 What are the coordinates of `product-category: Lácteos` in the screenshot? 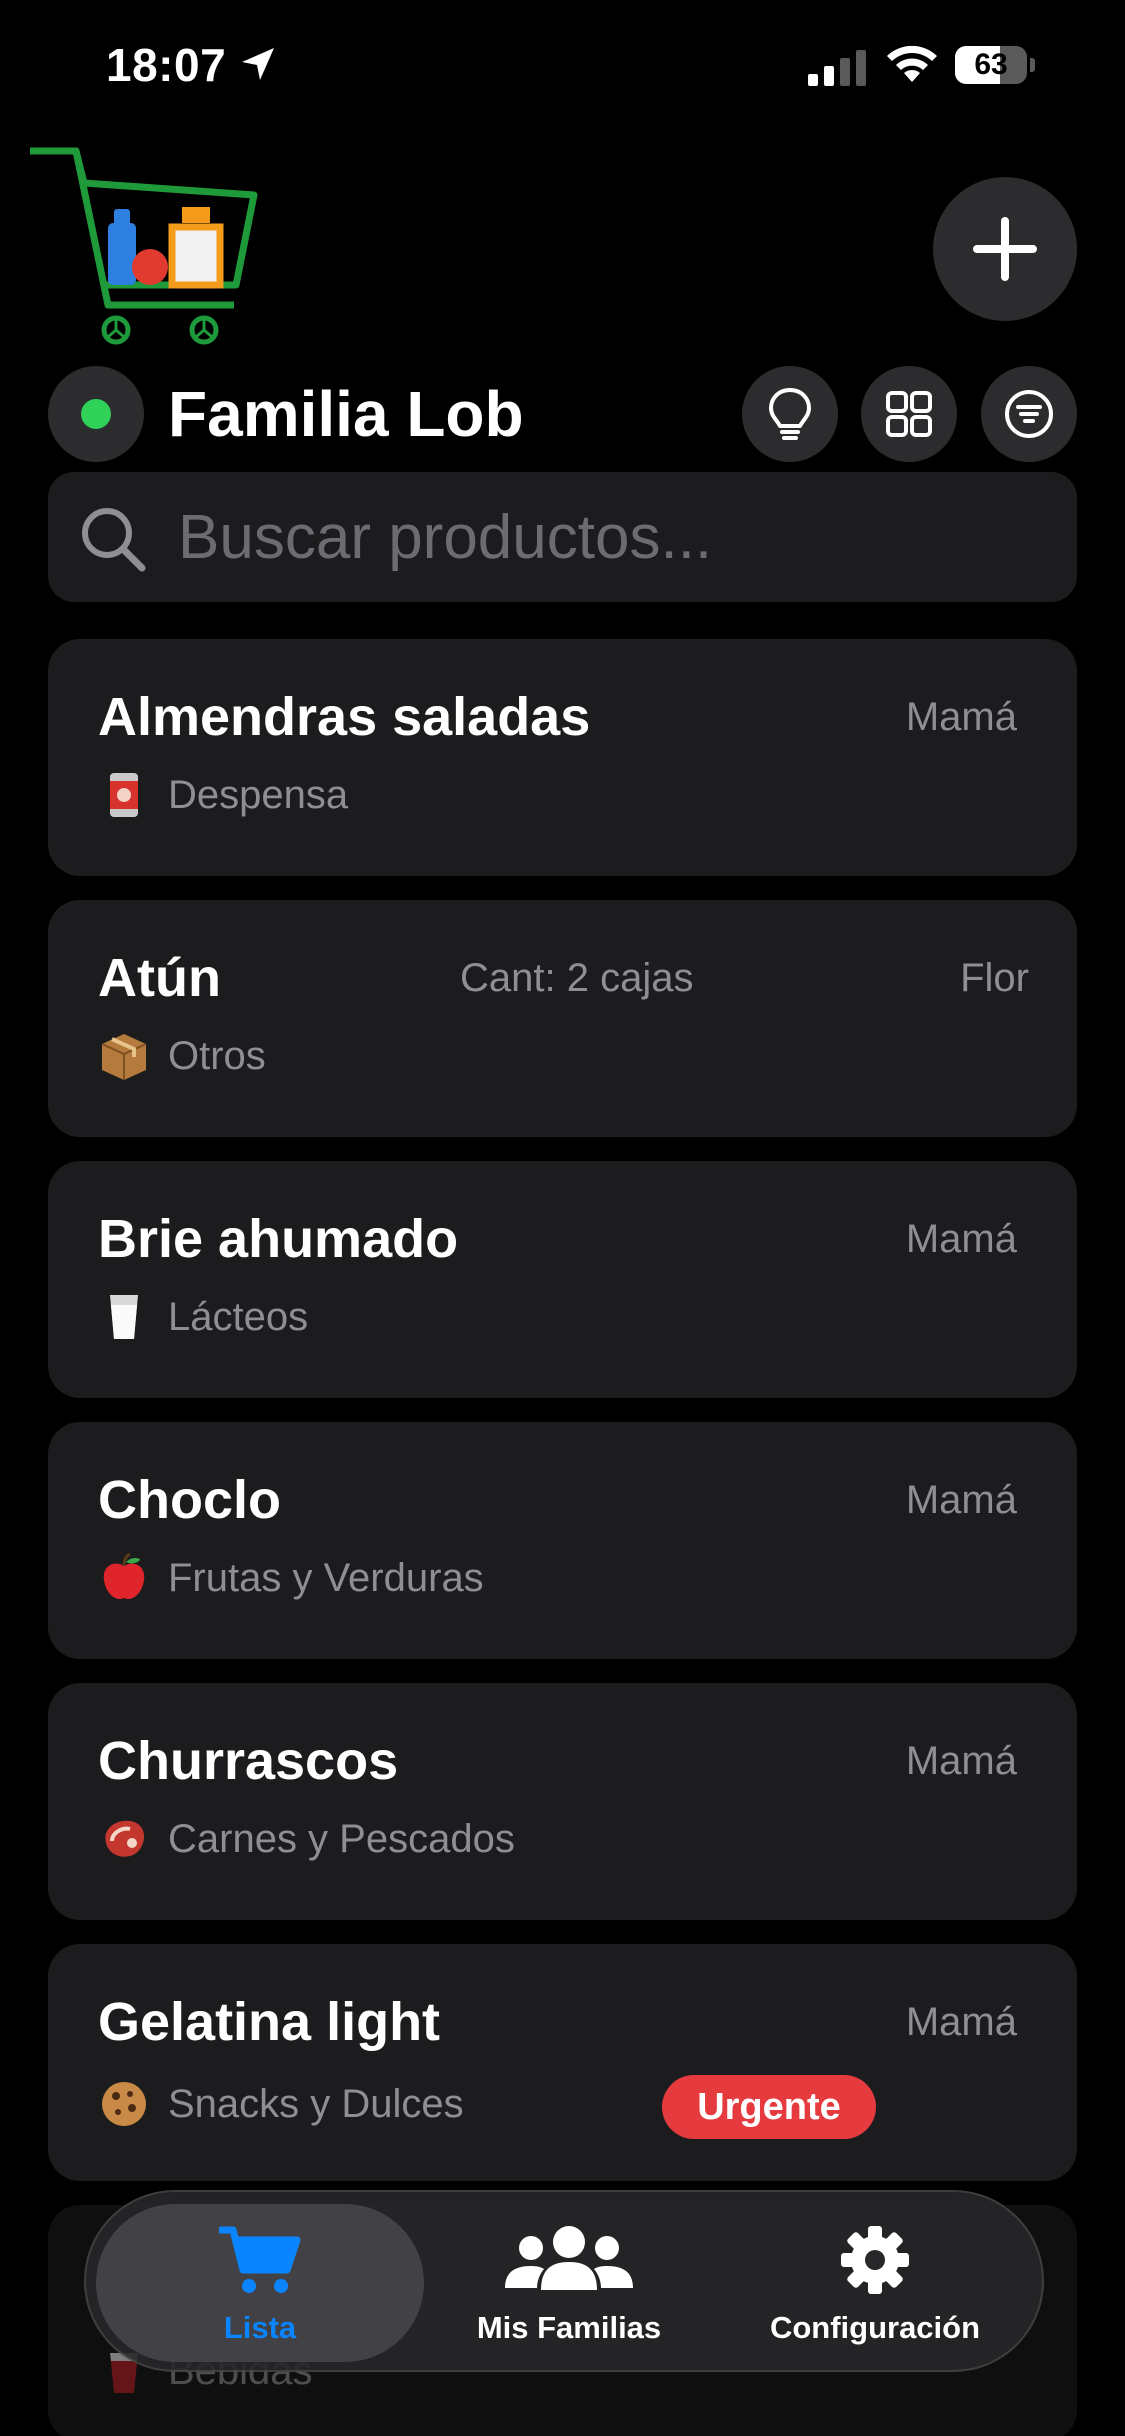 It's located at (238, 1317).